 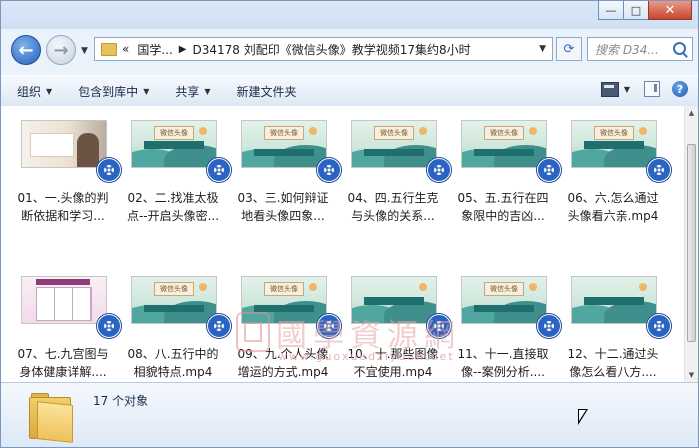 I want to click on forward-arrow-icon: →, so click(x=61, y=50).